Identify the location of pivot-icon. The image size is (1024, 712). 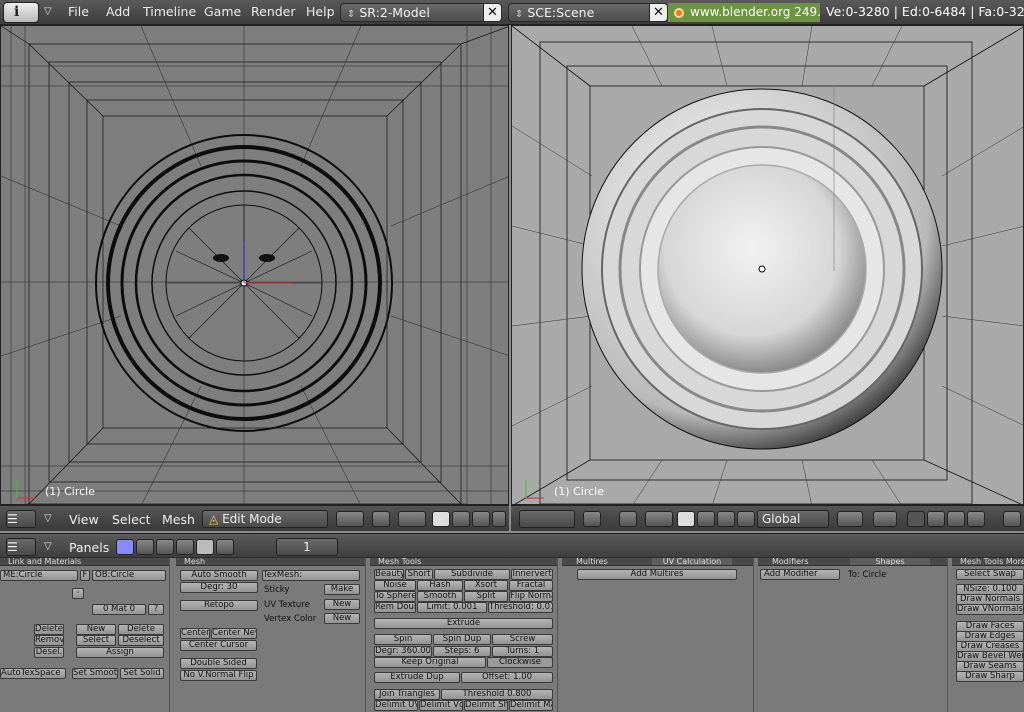
(381, 519).